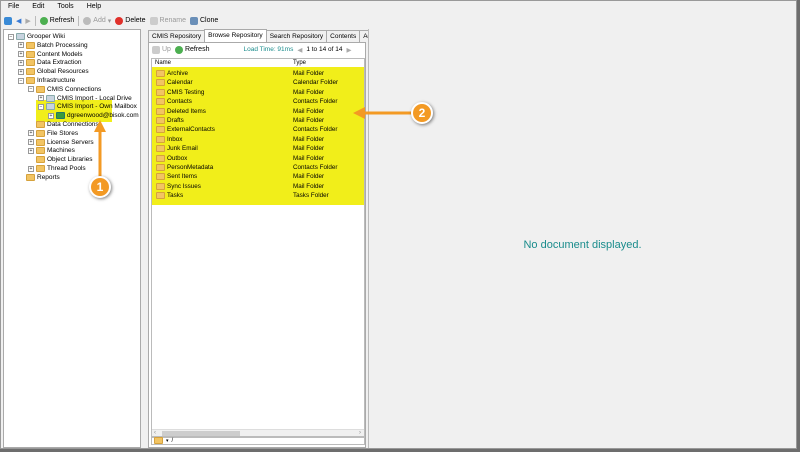 The width and height of the screenshot is (800, 452). I want to click on callout-badge-2: 2, so click(422, 113).